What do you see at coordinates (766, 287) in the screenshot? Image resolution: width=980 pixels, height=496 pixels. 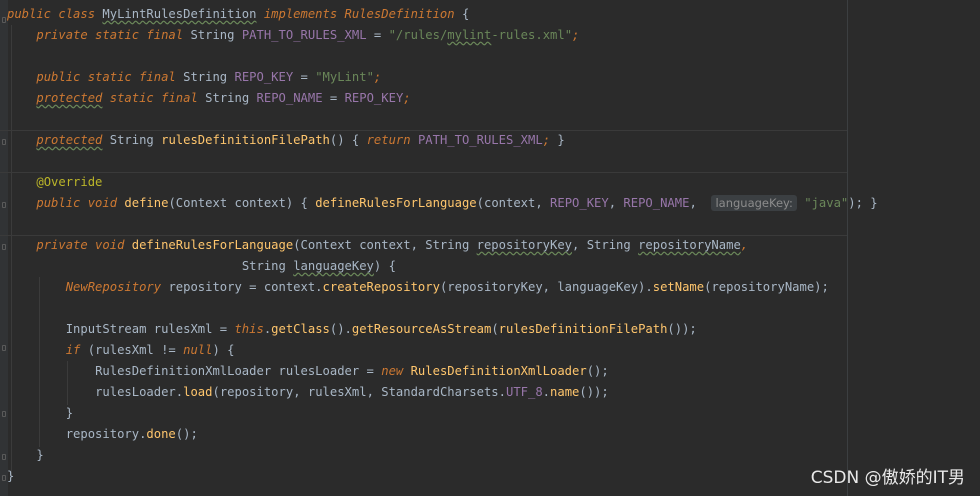 I see `code-token: (repositoryName);` at bounding box center [766, 287].